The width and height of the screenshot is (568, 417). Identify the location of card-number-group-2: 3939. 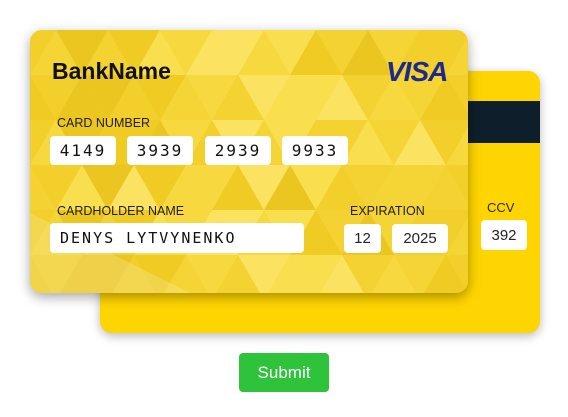
(160, 150).